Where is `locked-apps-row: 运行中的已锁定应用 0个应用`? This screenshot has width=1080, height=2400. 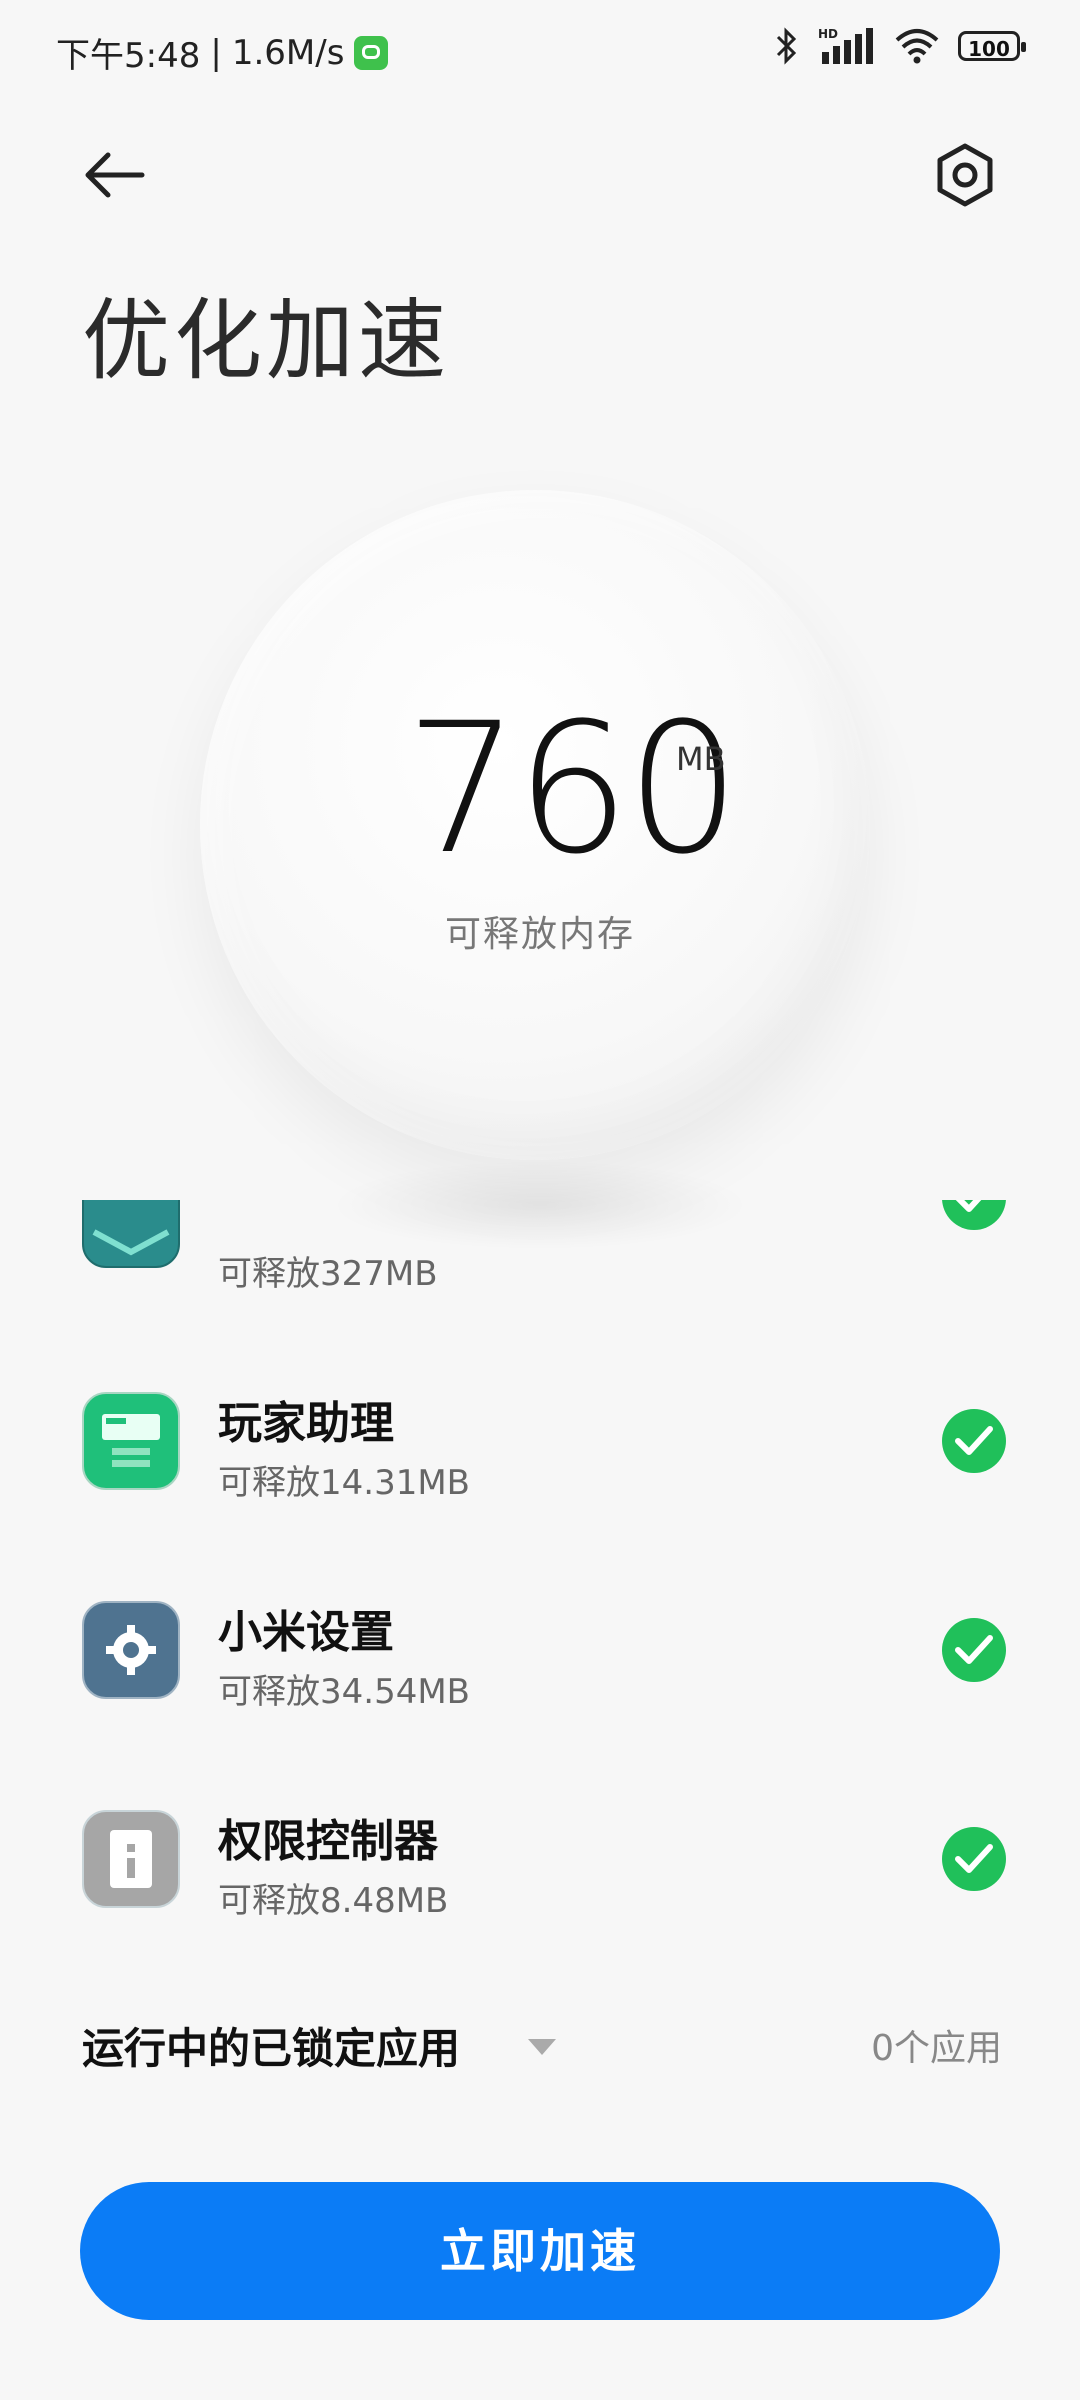 locked-apps-row: 运行中的已锁定应用 0个应用 is located at coordinates (542, 2045).